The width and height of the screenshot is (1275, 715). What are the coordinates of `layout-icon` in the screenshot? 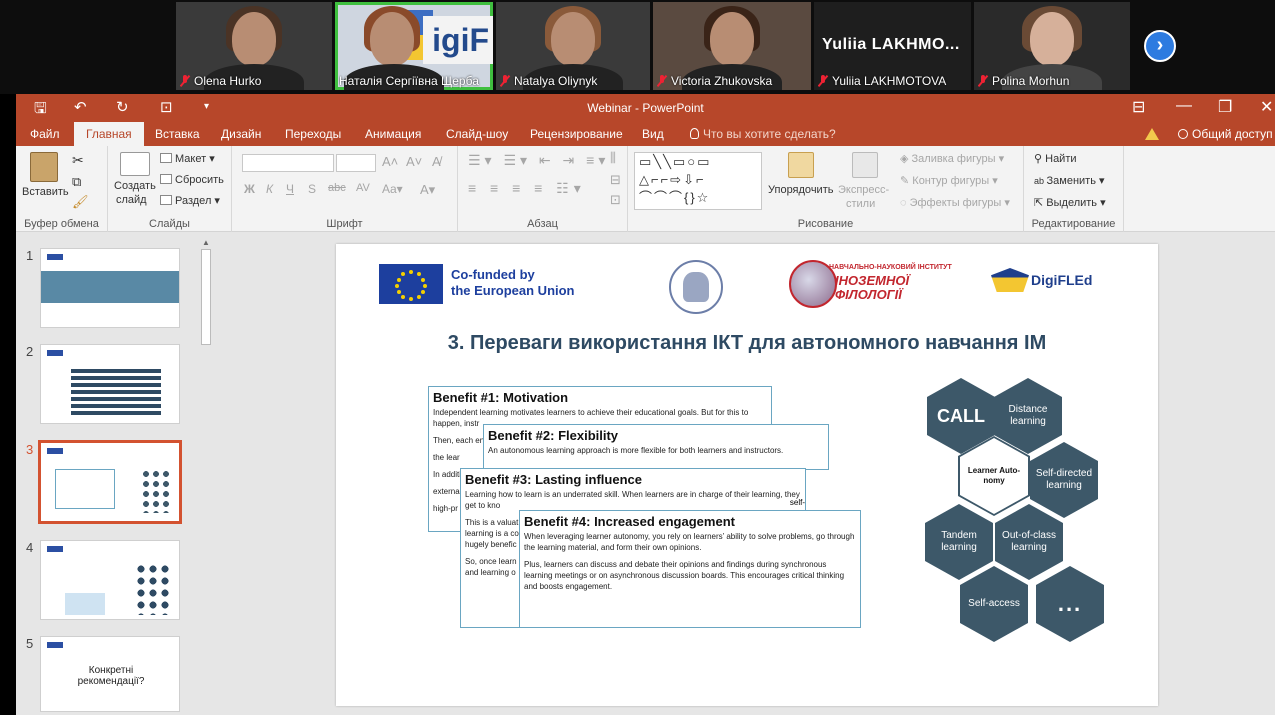 It's located at (166, 158).